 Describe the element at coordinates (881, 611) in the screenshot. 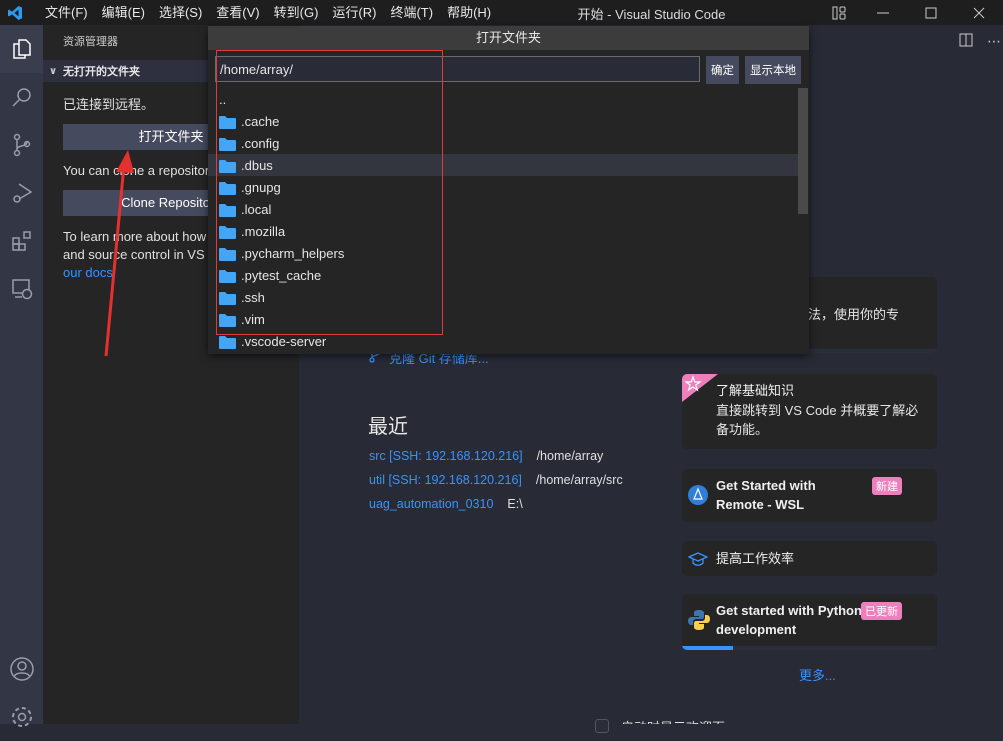

I see `updated-badge: 已更新` at that location.